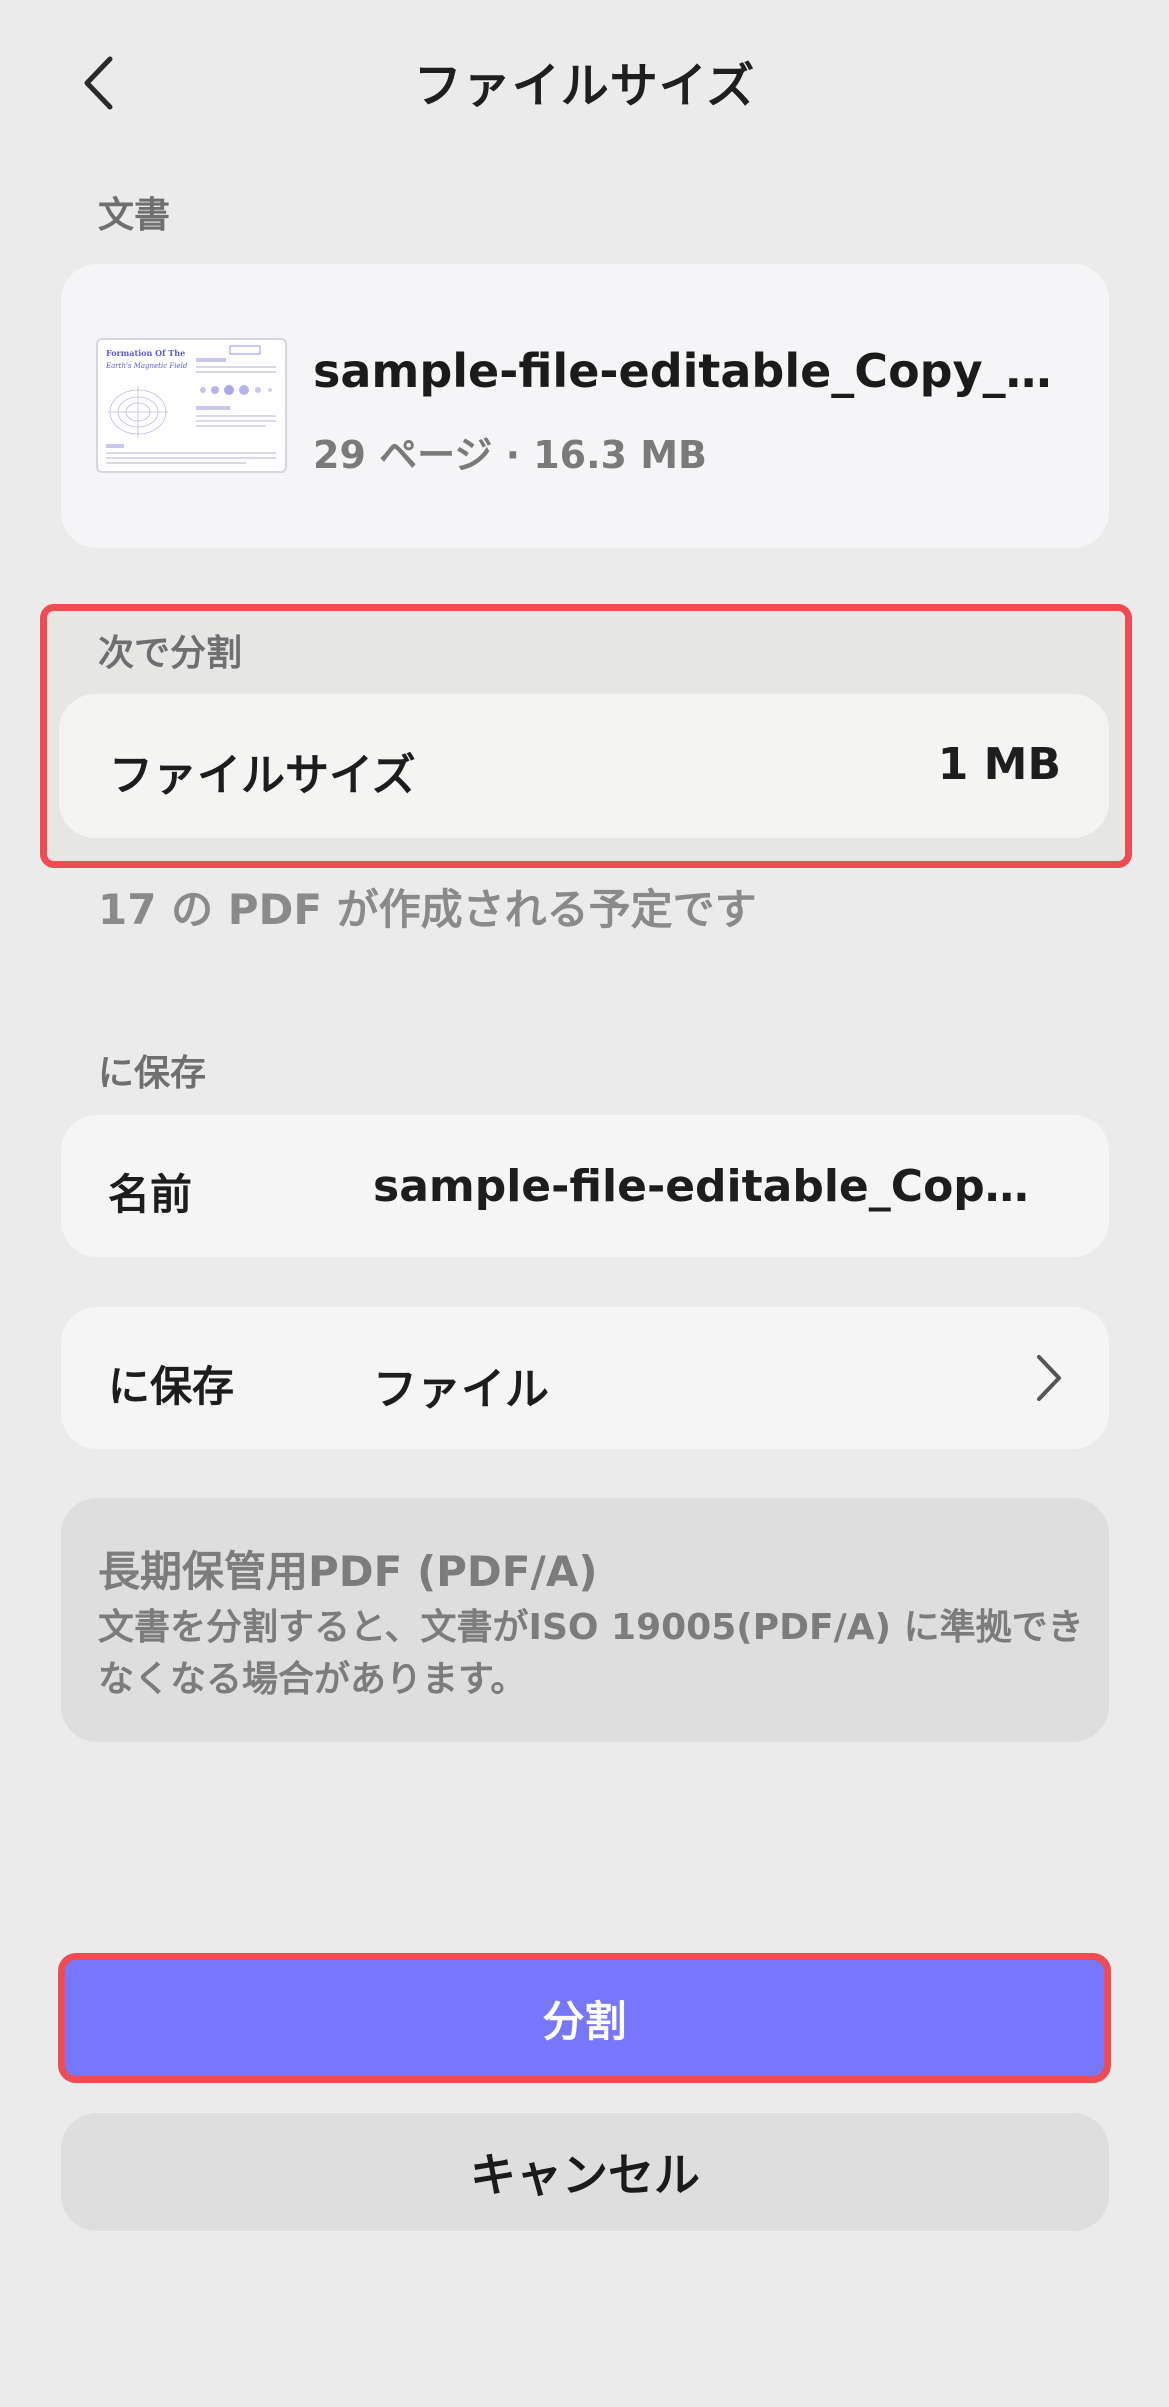 The height and width of the screenshot is (2407, 1169). What do you see at coordinates (262, 775) in the screenshot?
I see `split-by-row-label: ファイルサイズ` at bounding box center [262, 775].